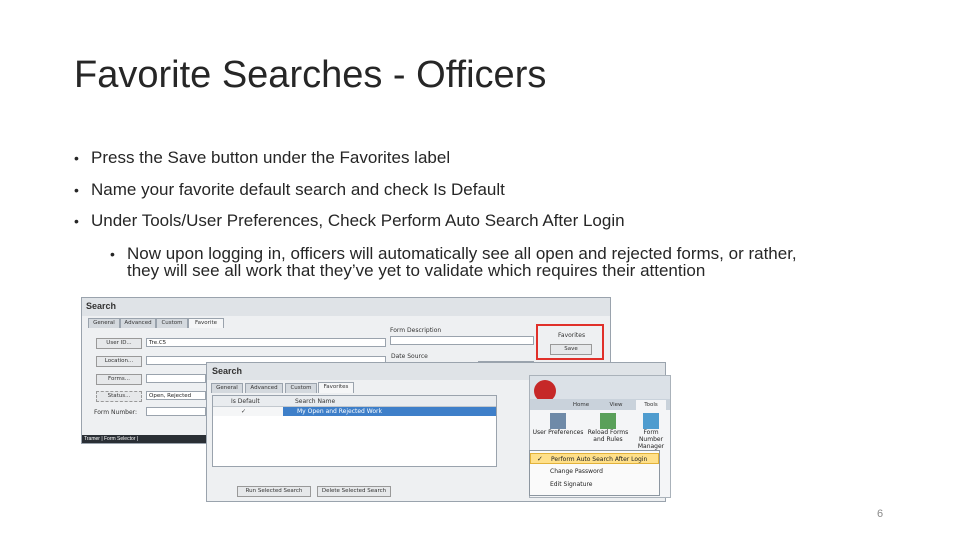 The height and width of the screenshot is (540, 960). I want to click on status-bar: Tramer | Form Selector |, so click(144, 439).